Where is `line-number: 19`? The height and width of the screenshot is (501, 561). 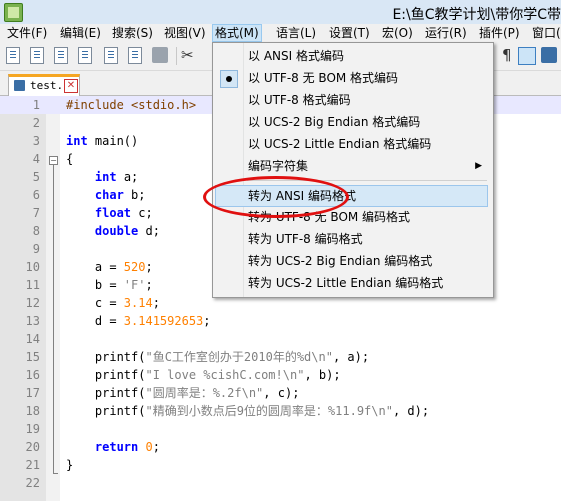 line-number: 19 is located at coordinates (32, 429).